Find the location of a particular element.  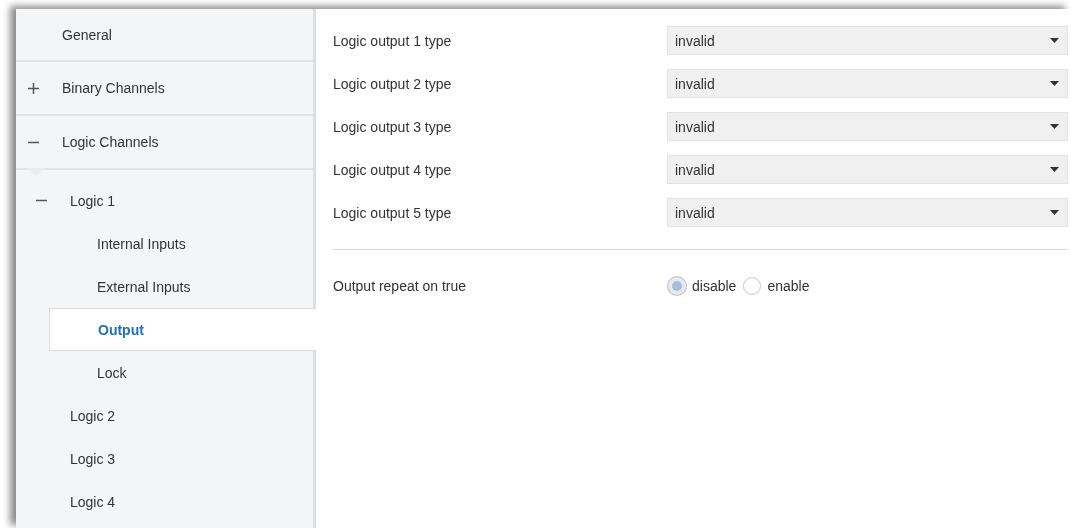

tree-item: Logic 3 is located at coordinates (164, 458).